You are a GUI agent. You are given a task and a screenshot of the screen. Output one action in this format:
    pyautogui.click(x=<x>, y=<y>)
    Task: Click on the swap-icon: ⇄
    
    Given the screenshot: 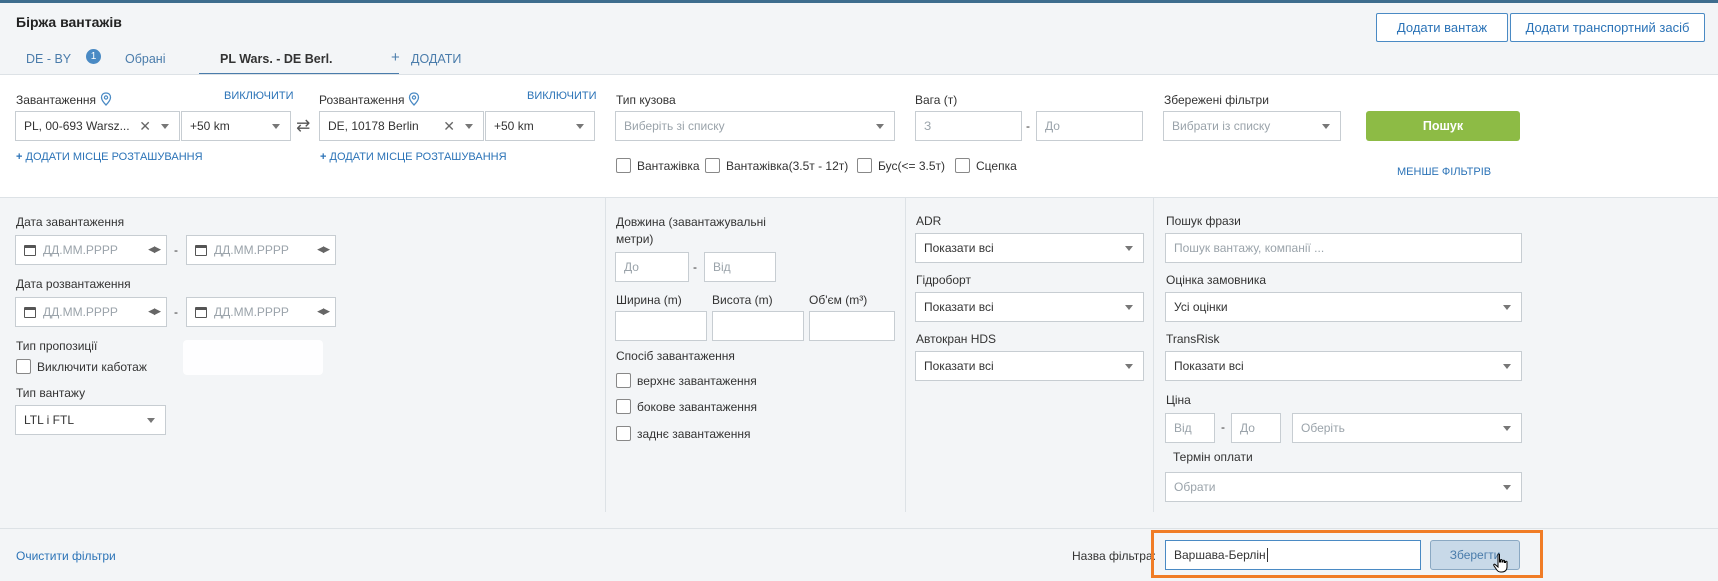 What is the action you would take?
    pyautogui.click(x=303, y=126)
    